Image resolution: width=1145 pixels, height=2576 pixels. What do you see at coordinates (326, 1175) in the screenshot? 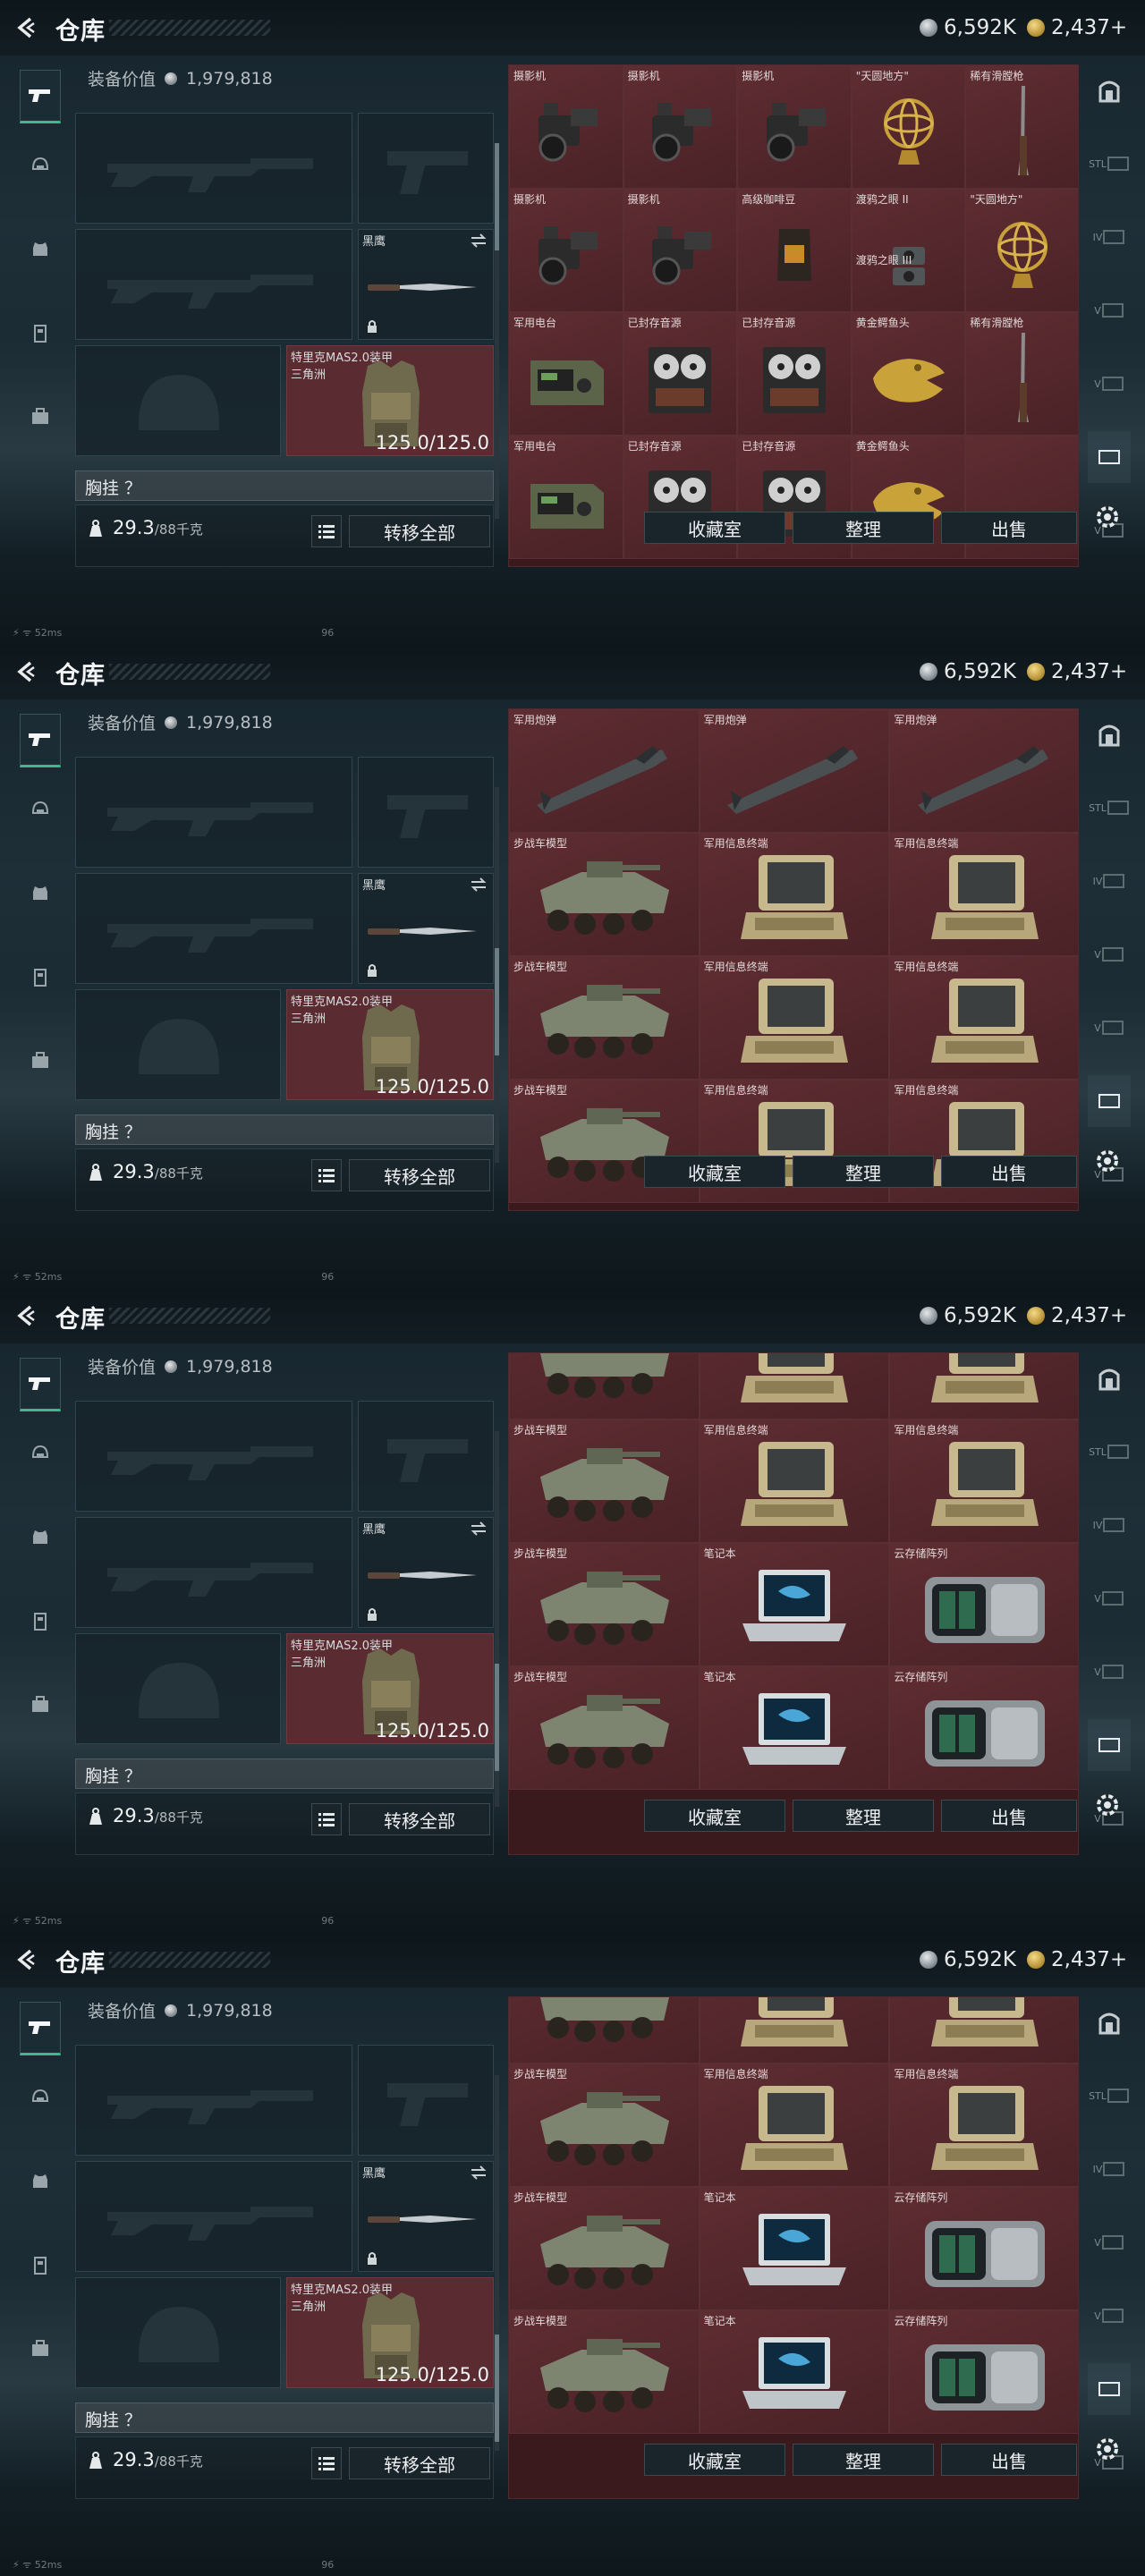
I see `list-view-button` at bounding box center [326, 1175].